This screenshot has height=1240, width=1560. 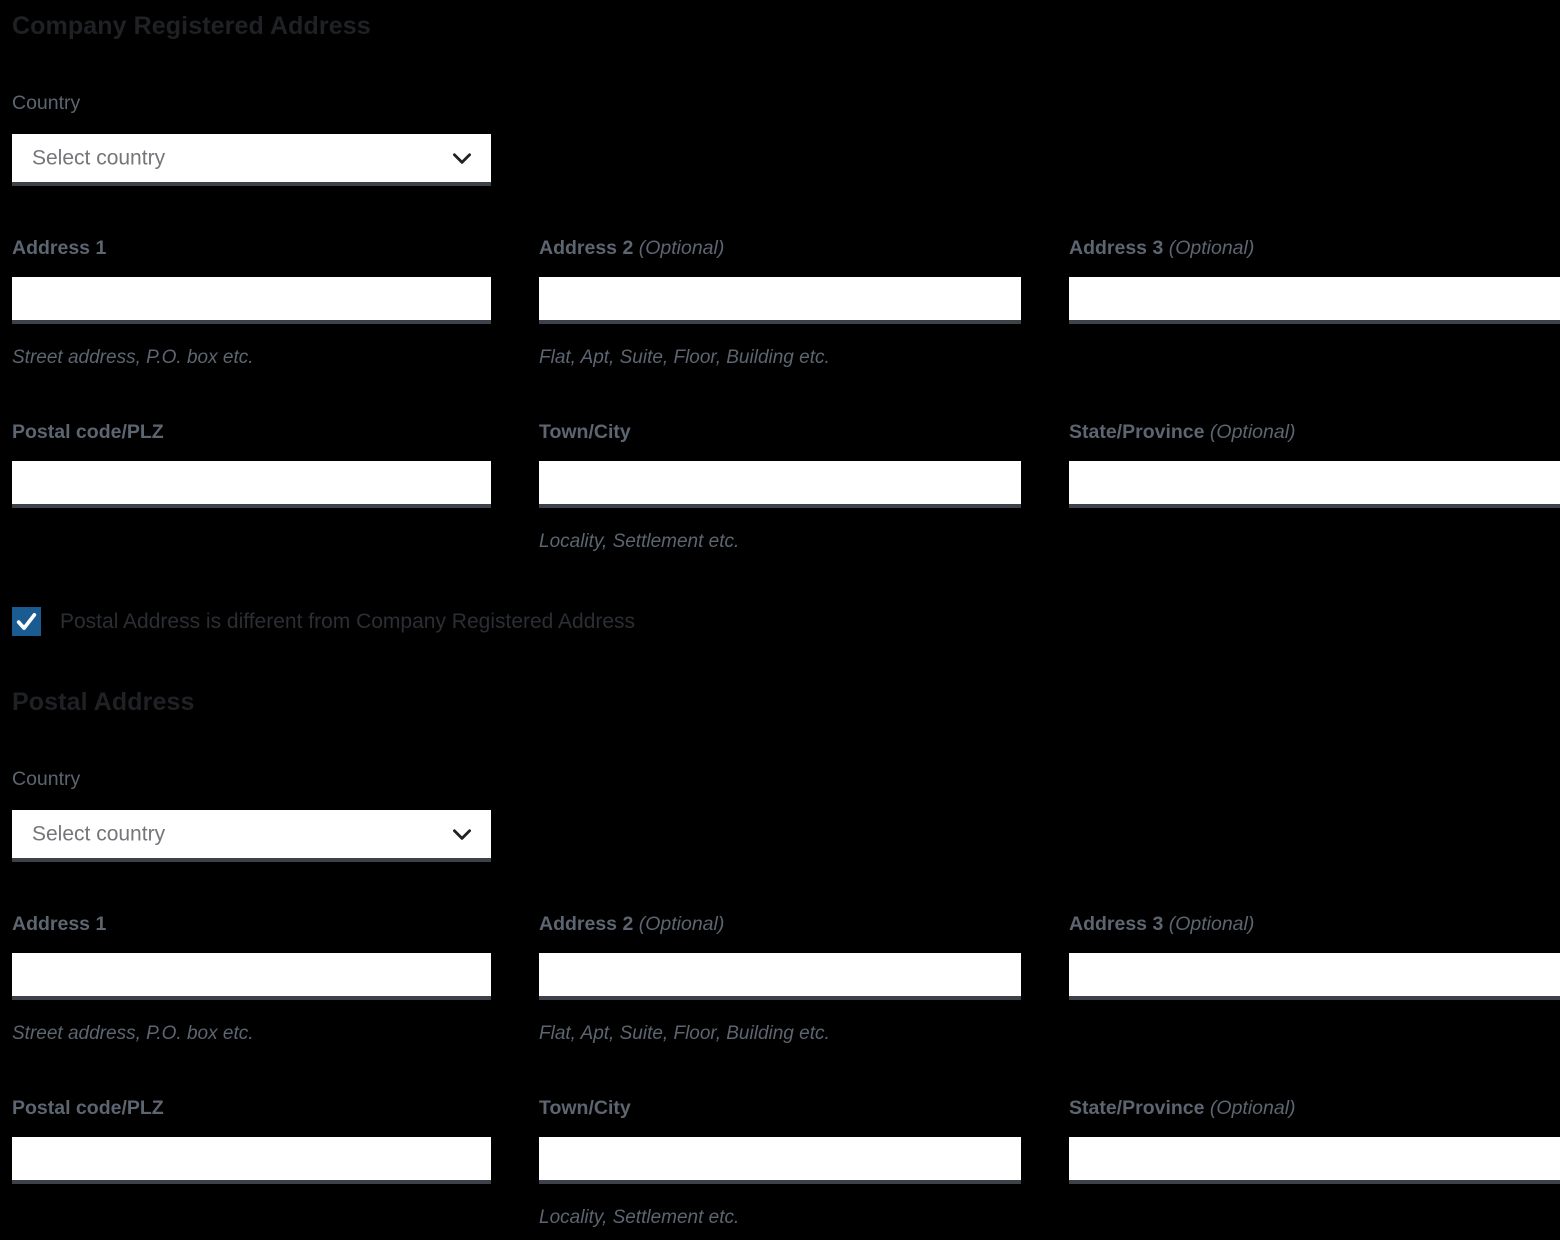 What do you see at coordinates (1314, 432) in the screenshot?
I see `stateprovince-field-company: State/Province (Optional)` at bounding box center [1314, 432].